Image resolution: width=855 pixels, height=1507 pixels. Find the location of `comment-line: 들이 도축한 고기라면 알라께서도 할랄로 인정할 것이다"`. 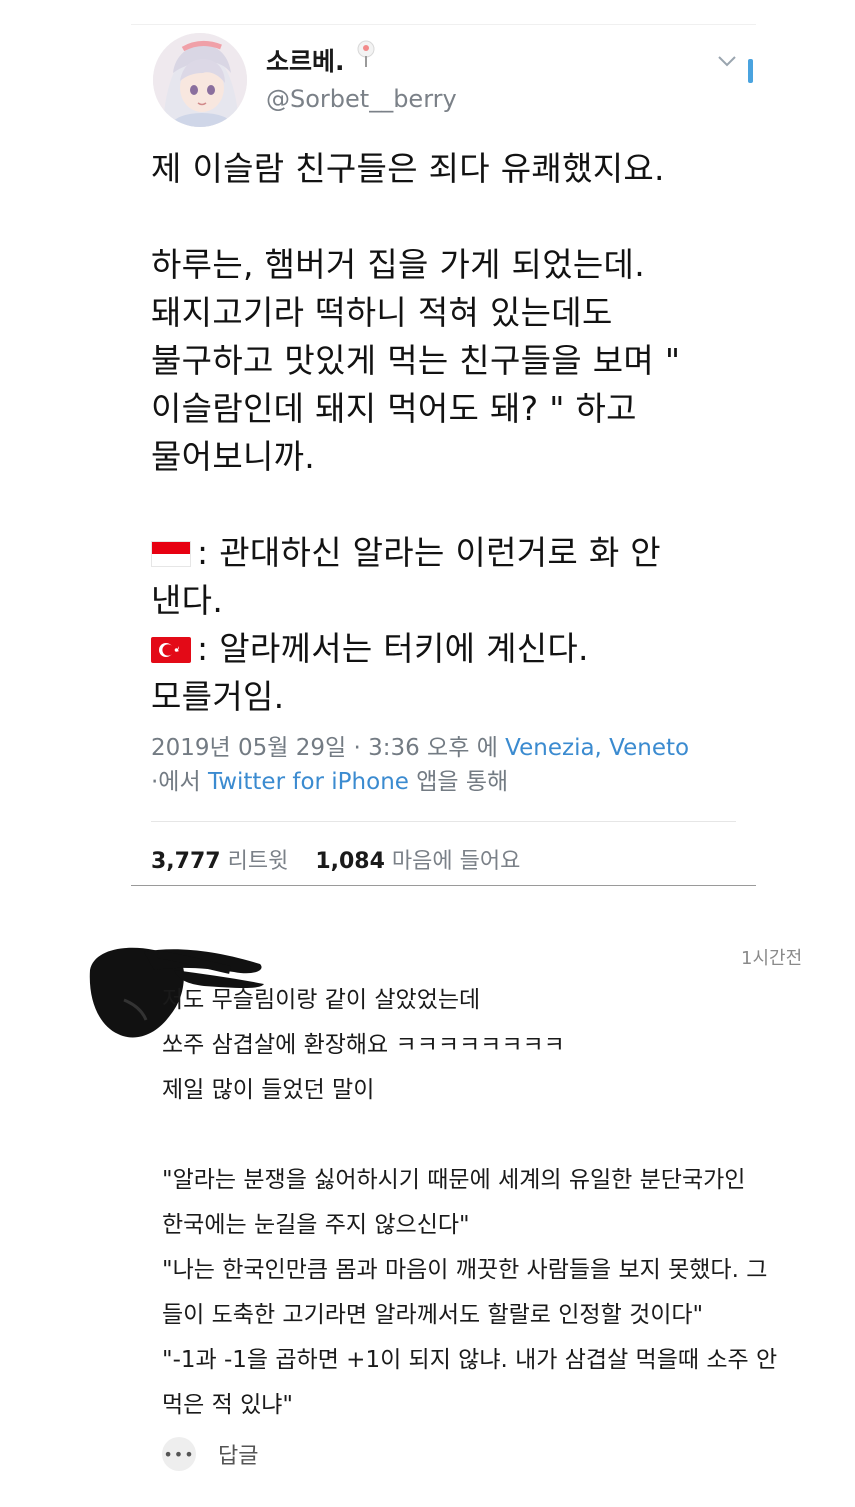

comment-line: 들이 도축한 고기라면 알라께서도 할랄로 인정할 것이다" is located at coordinates (433, 1315).